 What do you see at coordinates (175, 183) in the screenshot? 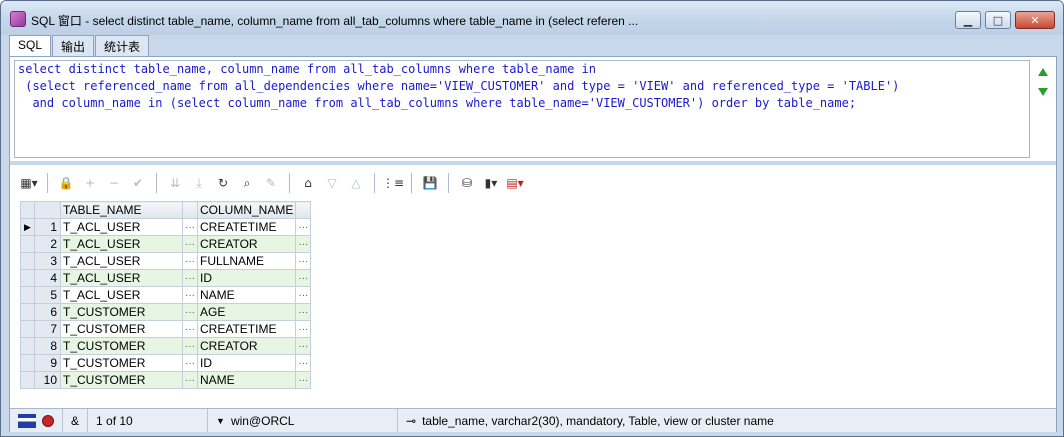
I see `fetch-next-icon: ⇊` at bounding box center [175, 183].